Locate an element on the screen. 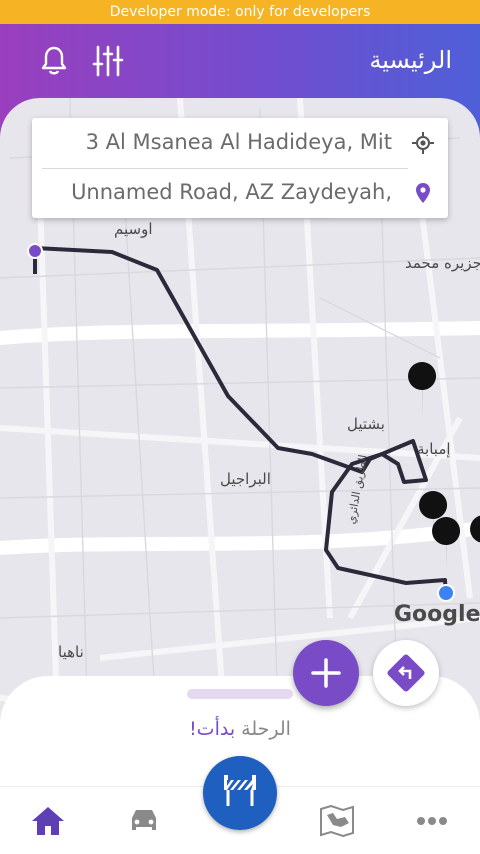 The image size is (480, 854). map-label: ناهيا is located at coordinates (71, 652).